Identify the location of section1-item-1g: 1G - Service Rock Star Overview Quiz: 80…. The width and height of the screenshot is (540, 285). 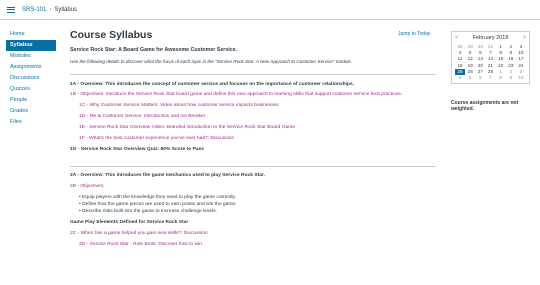
(253, 150).